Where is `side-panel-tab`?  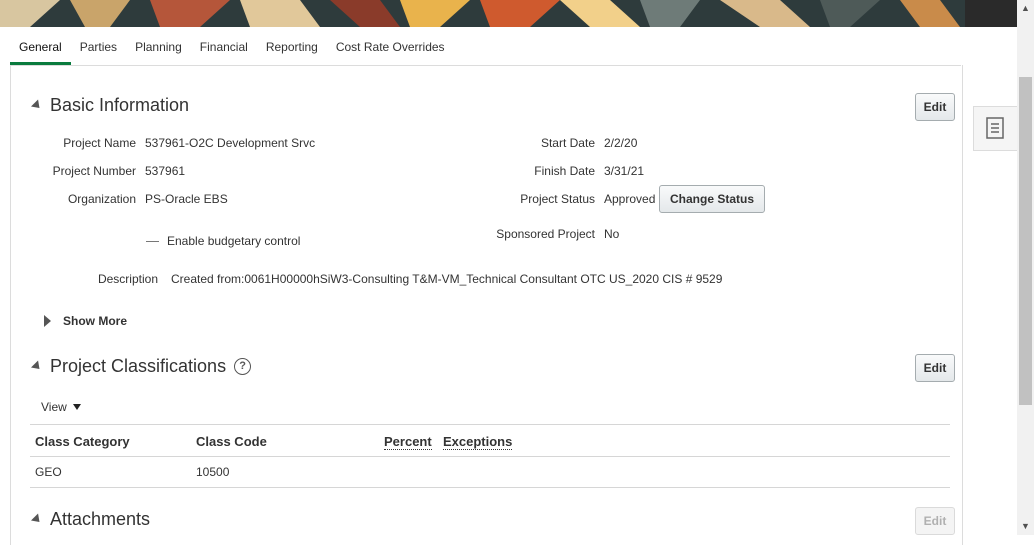 side-panel-tab is located at coordinates (995, 128).